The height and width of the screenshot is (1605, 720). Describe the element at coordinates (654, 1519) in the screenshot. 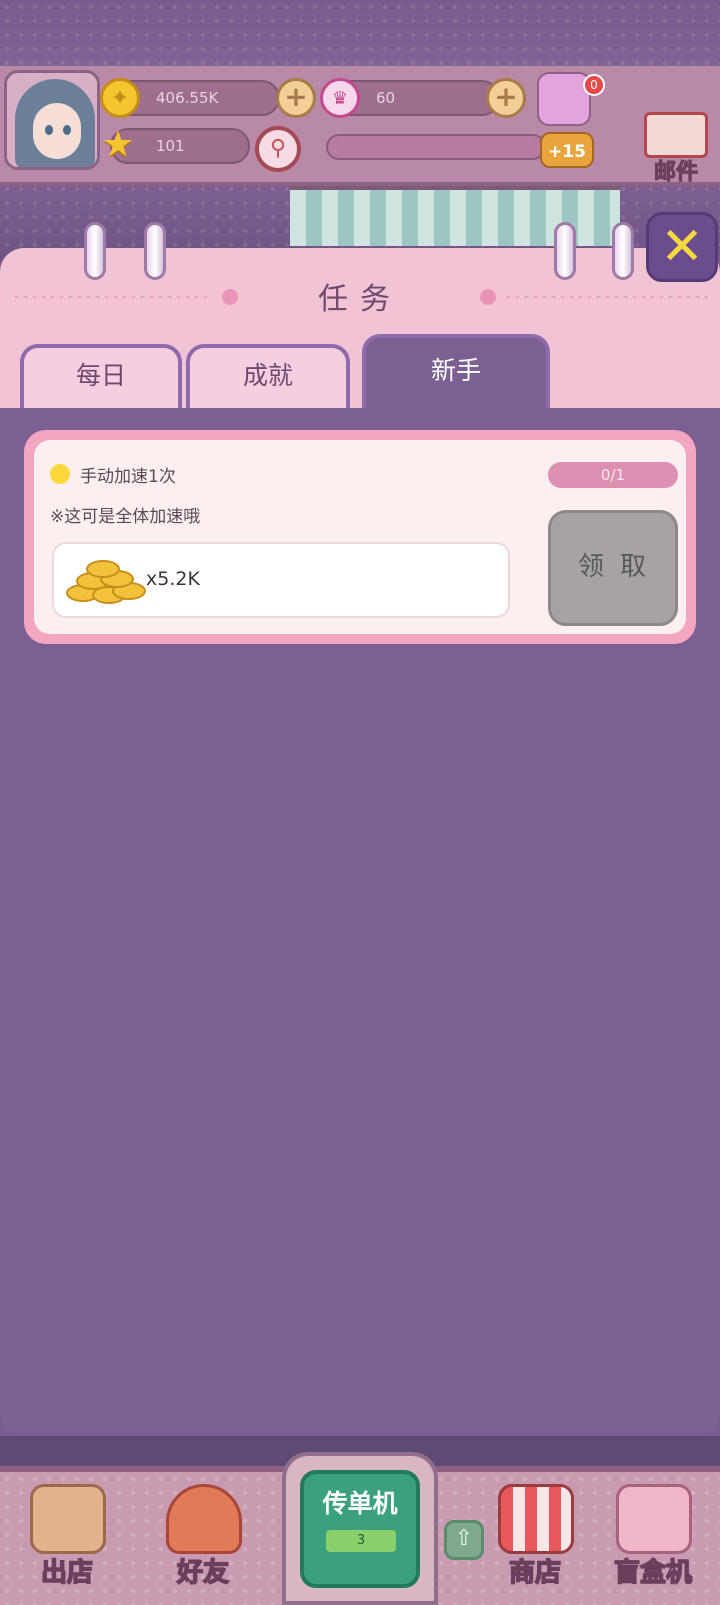

I see `blind-box-machine-icon` at that location.